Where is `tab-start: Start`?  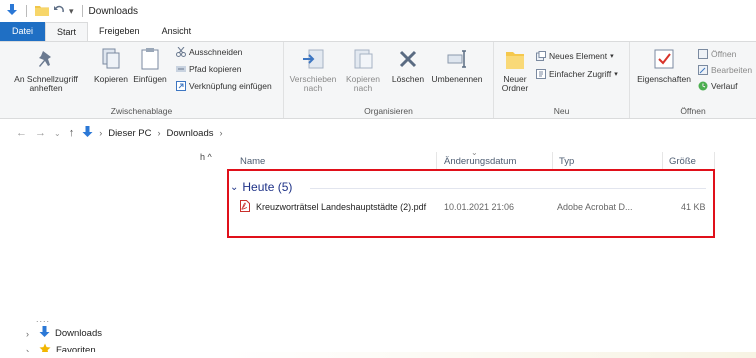 tab-start: Start is located at coordinates (67, 31).